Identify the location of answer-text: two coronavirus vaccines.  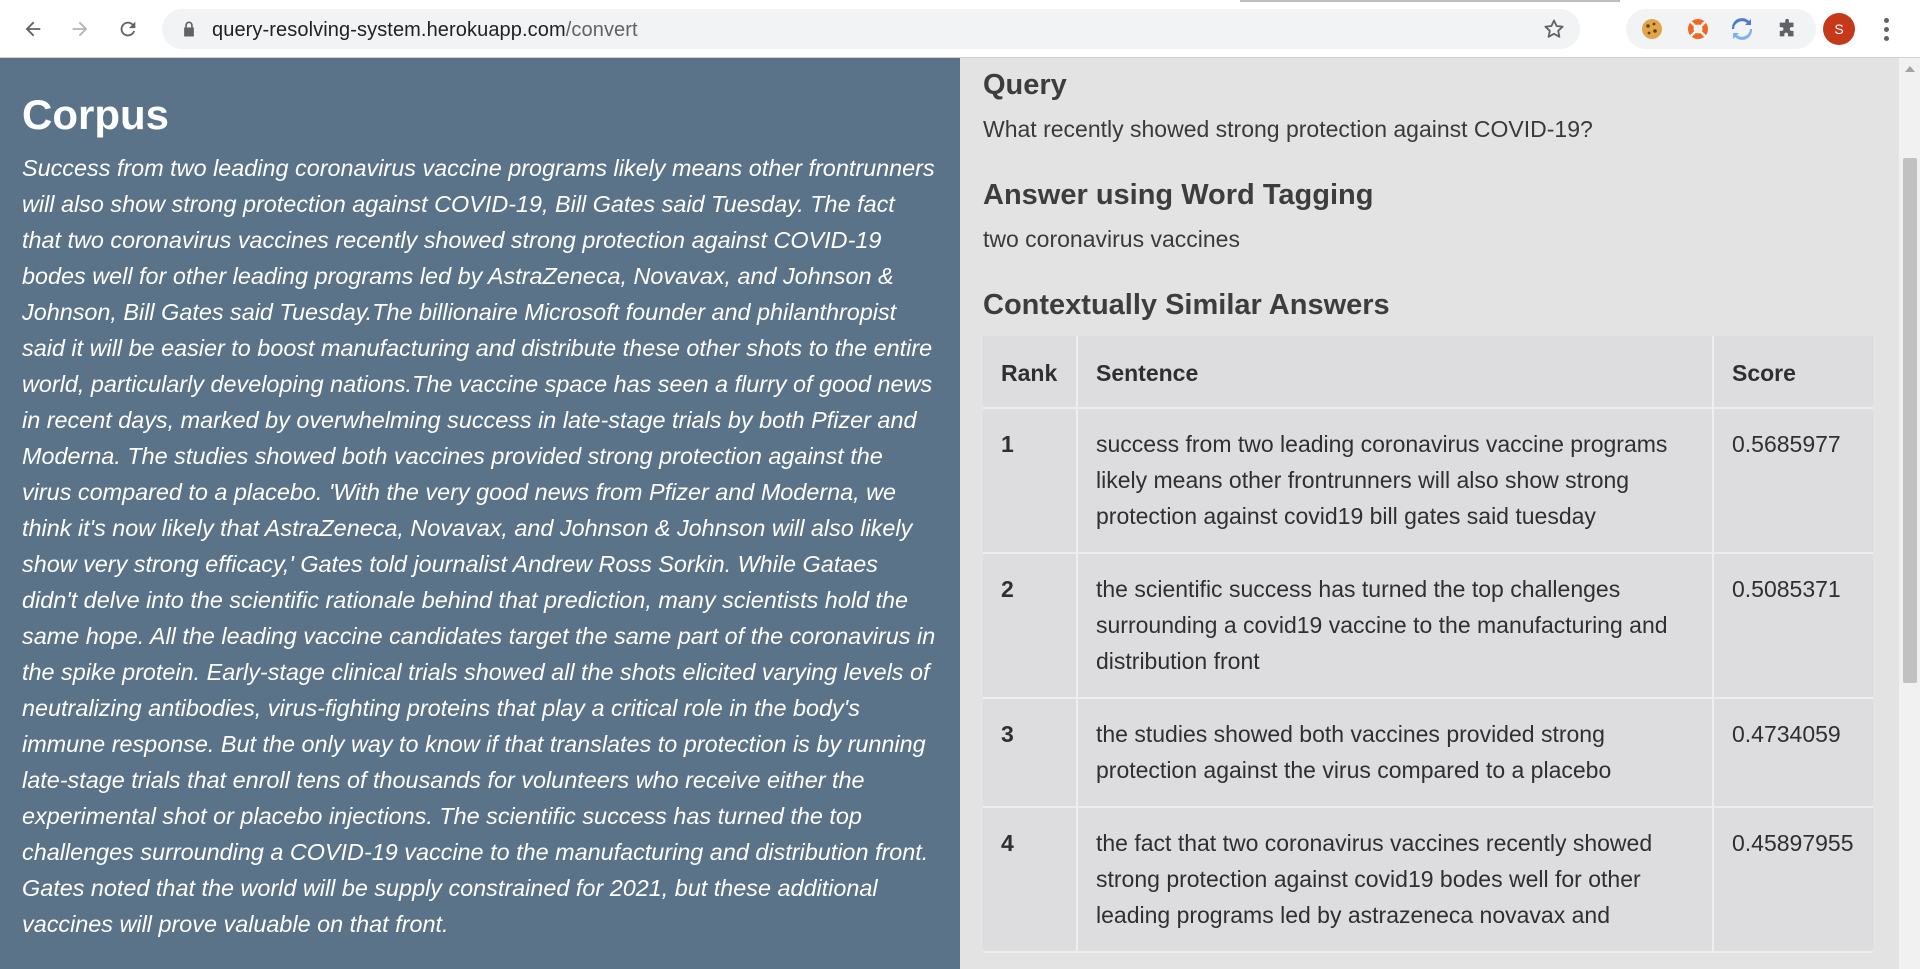
(1111, 239).